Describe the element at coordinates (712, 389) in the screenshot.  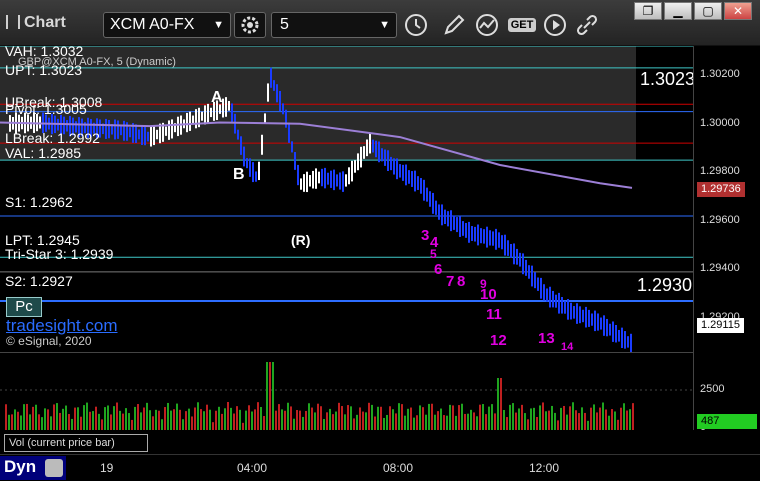
I see `vol-tick: 2500` at that location.